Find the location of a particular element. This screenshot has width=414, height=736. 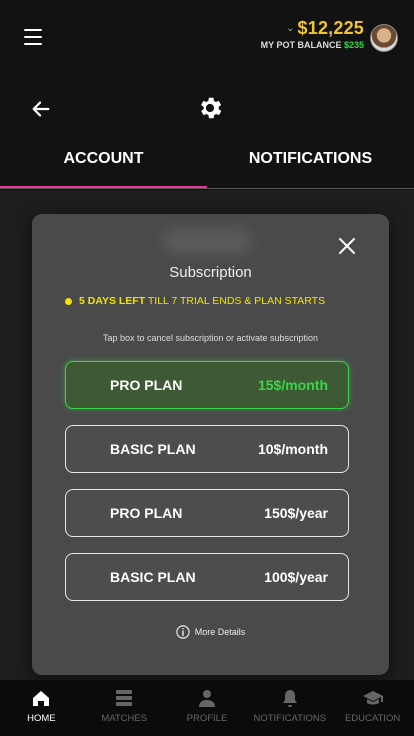

info-icon is located at coordinates (183, 632).